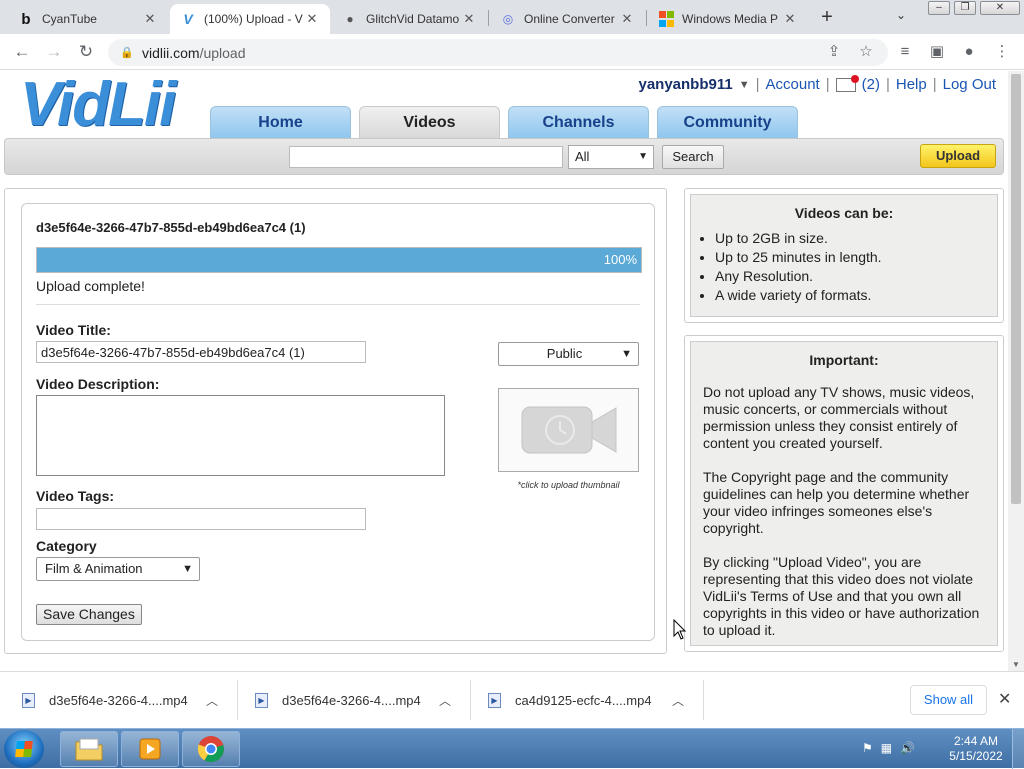 The image size is (1024, 769). Describe the element at coordinates (937, 52) in the screenshot. I see `side-panel-icon: ▣` at that location.